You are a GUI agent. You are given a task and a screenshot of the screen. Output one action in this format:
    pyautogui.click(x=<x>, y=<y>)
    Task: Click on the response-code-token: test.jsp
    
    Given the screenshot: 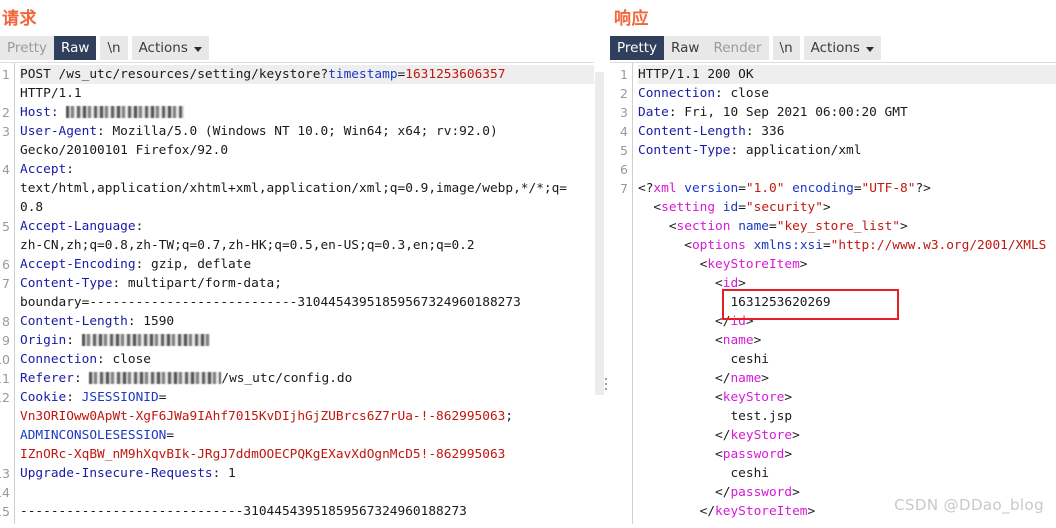 What is the action you would take?
    pyautogui.click(x=715, y=416)
    